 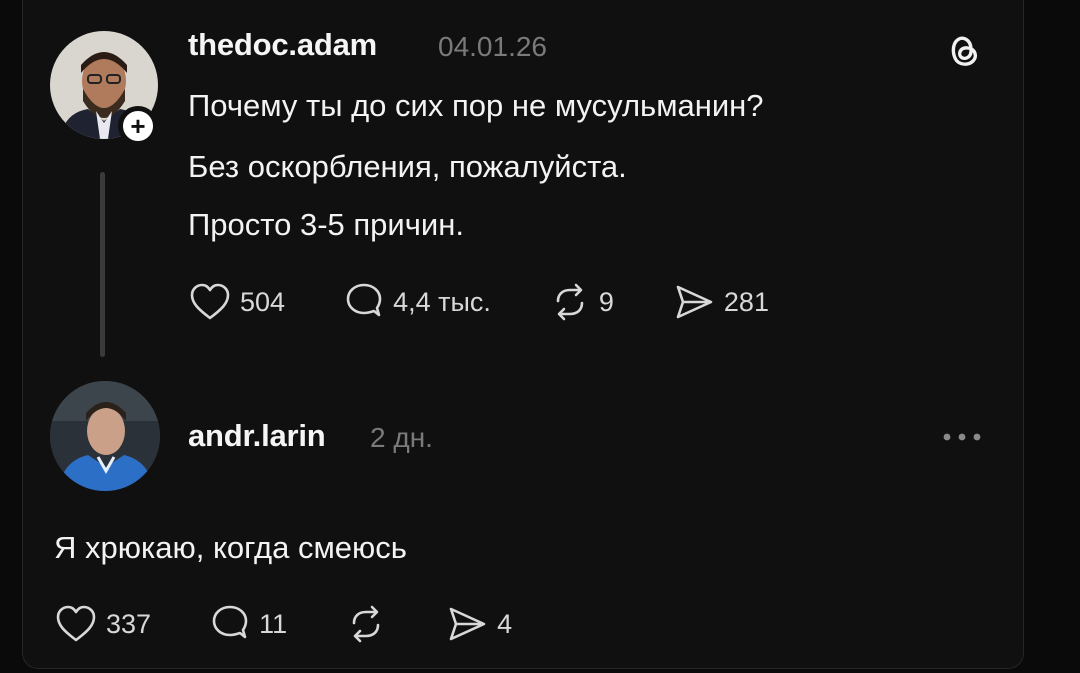 What do you see at coordinates (102, 624) in the screenshot?
I see `reply-like-button: 337` at bounding box center [102, 624].